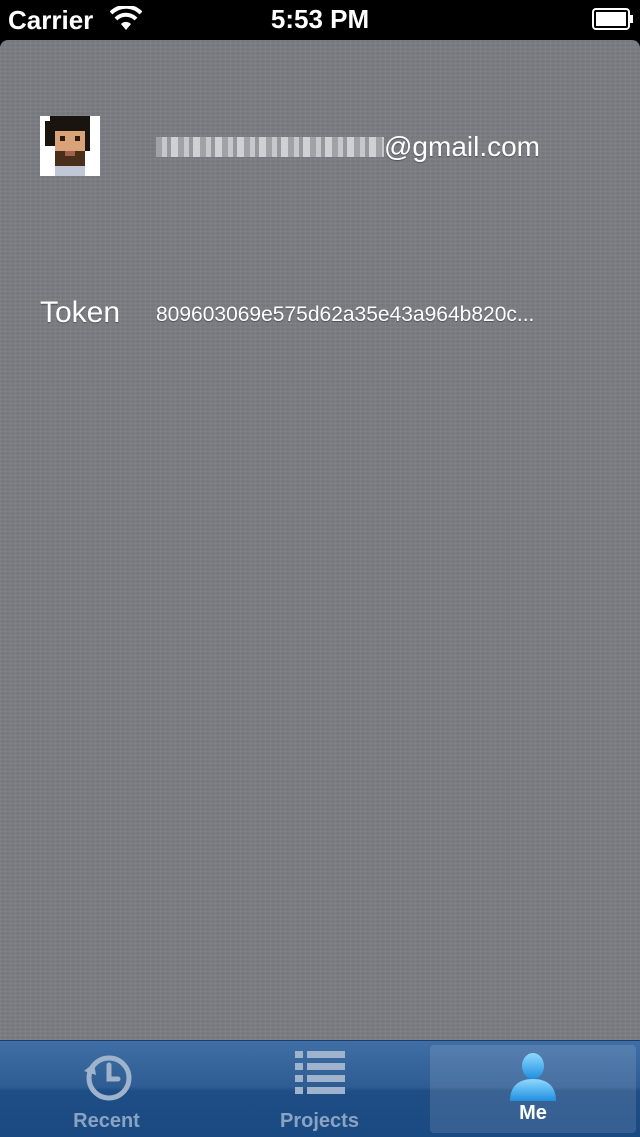 Image resolution: width=640 pixels, height=1137 pixels. Describe the element at coordinates (270, 147) in the screenshot. I see `email-username-redacted` at that location.